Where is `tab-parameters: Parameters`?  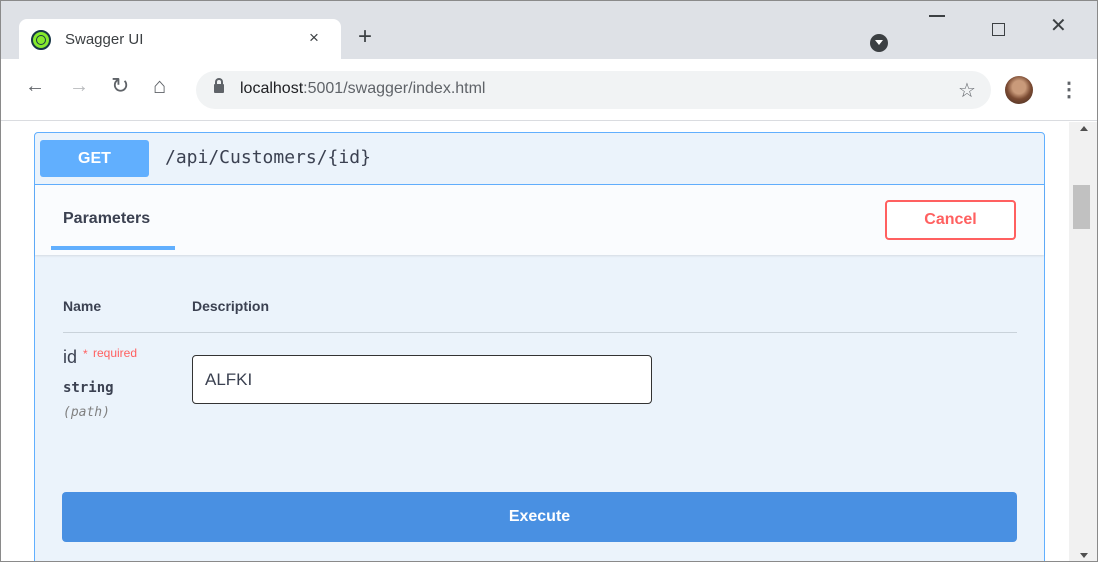
tab-parameters: Parameters is located at coordinates (106, 219).